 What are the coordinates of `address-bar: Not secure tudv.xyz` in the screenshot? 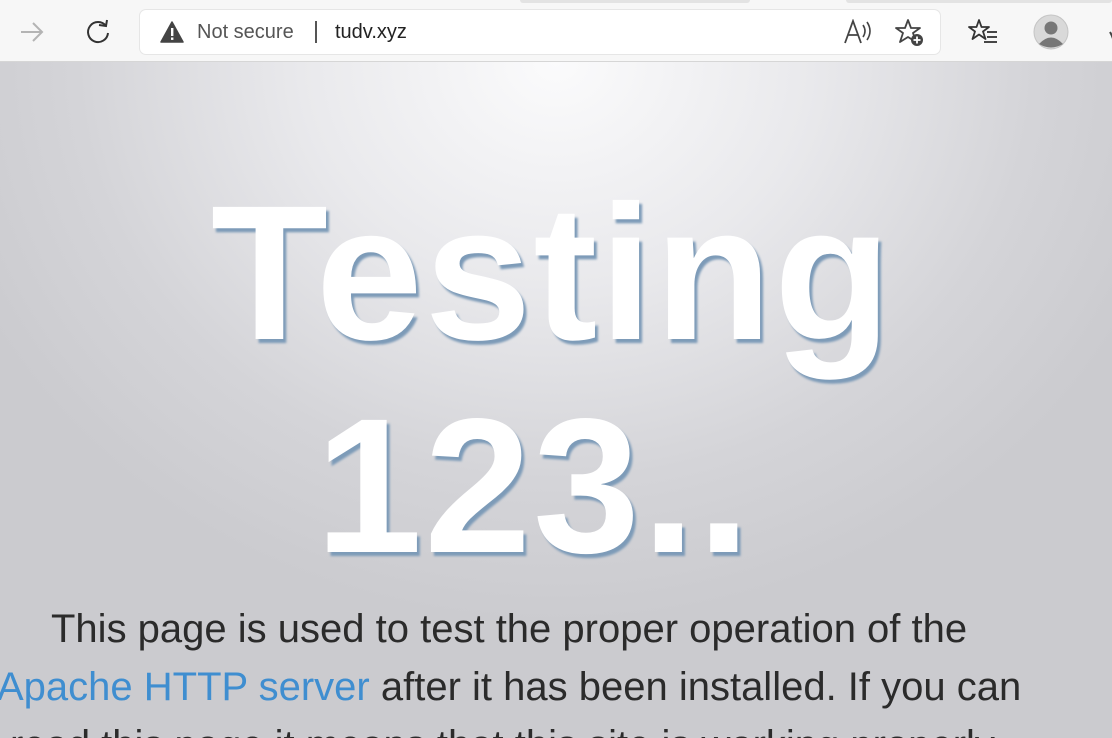 It's located at (540, 32).